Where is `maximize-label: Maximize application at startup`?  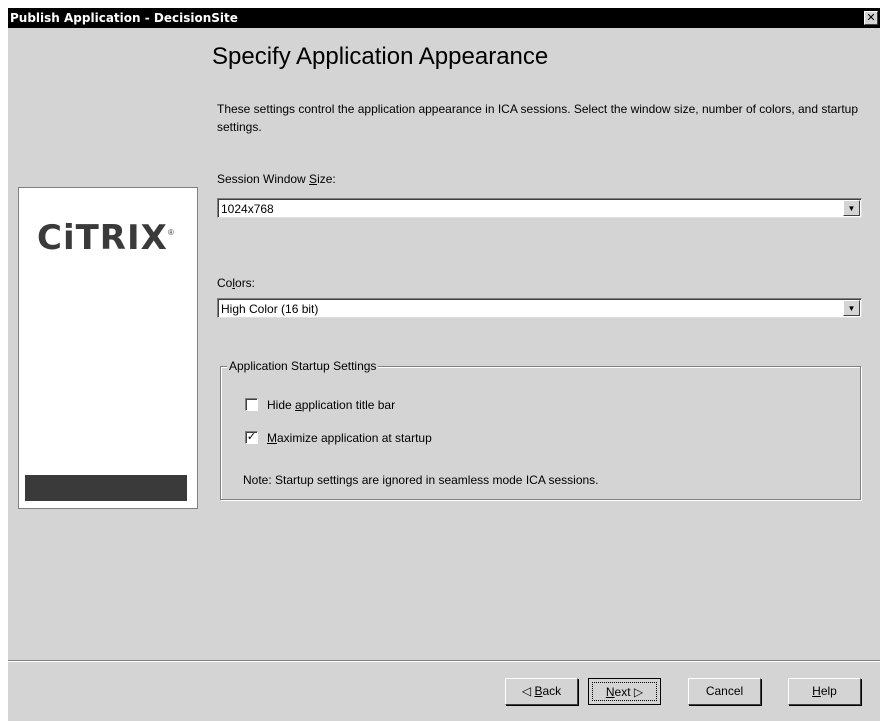
maximize-label: Maximize application at startup is located at coordinates (349, 438).